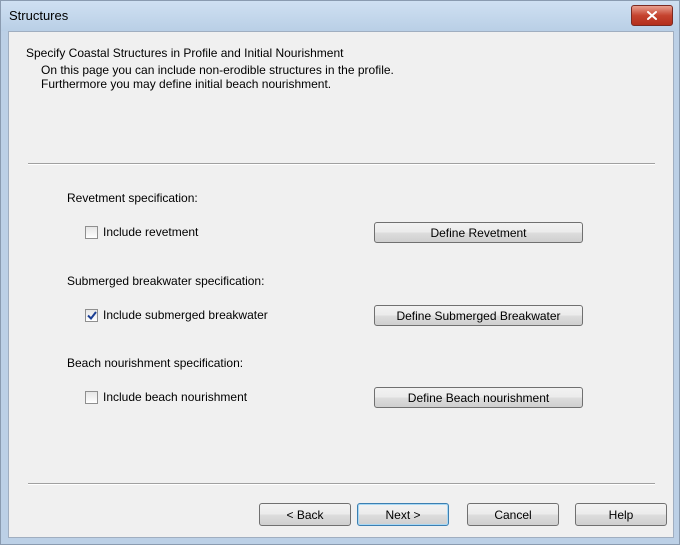 The height and width of the screenshot is (545, 680). What do you see at coordinates (513, 514) in the screenshot?
I see `cancel-button: Cancel` at bounding box center [513, 514].